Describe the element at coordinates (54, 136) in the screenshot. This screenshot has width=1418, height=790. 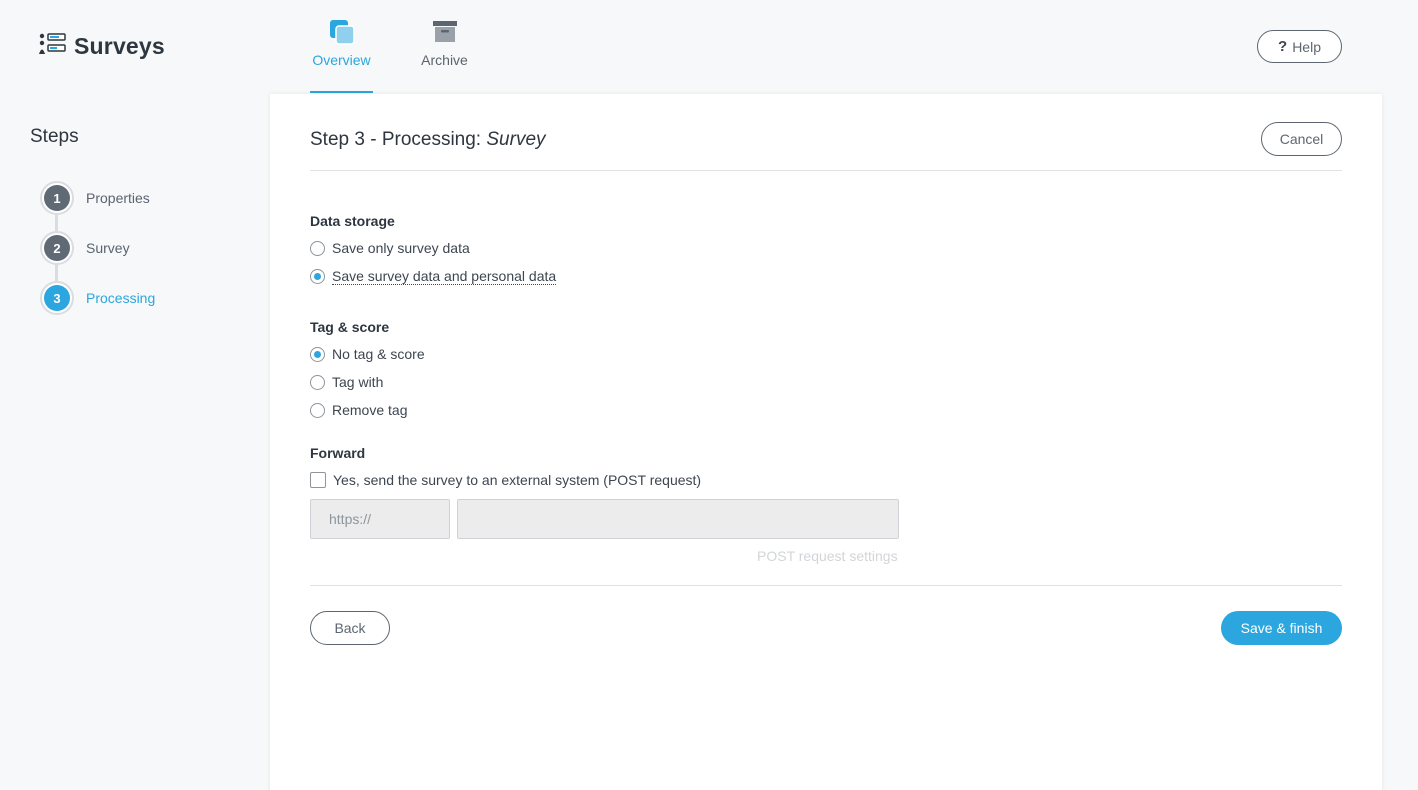
I see `steps-title: Steps` at that location.